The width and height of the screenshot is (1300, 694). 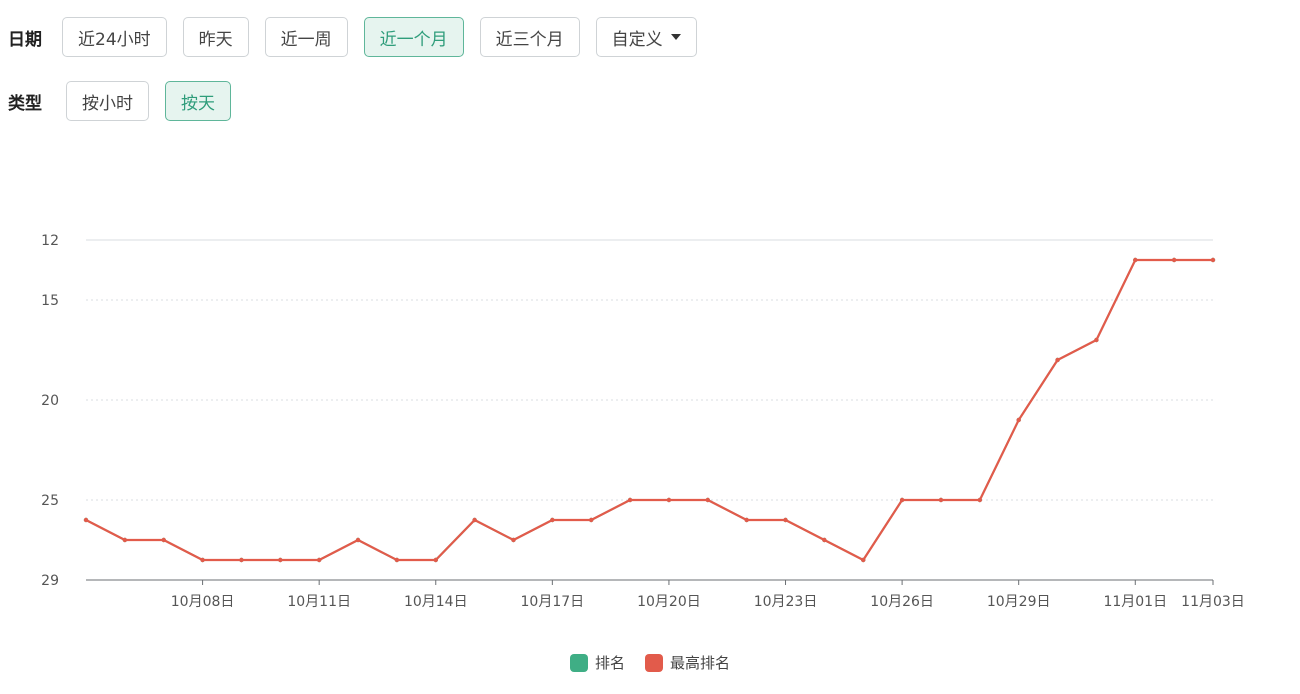 I want to click on x-tick-label: 11月03日, so click(x=1213, y=602).